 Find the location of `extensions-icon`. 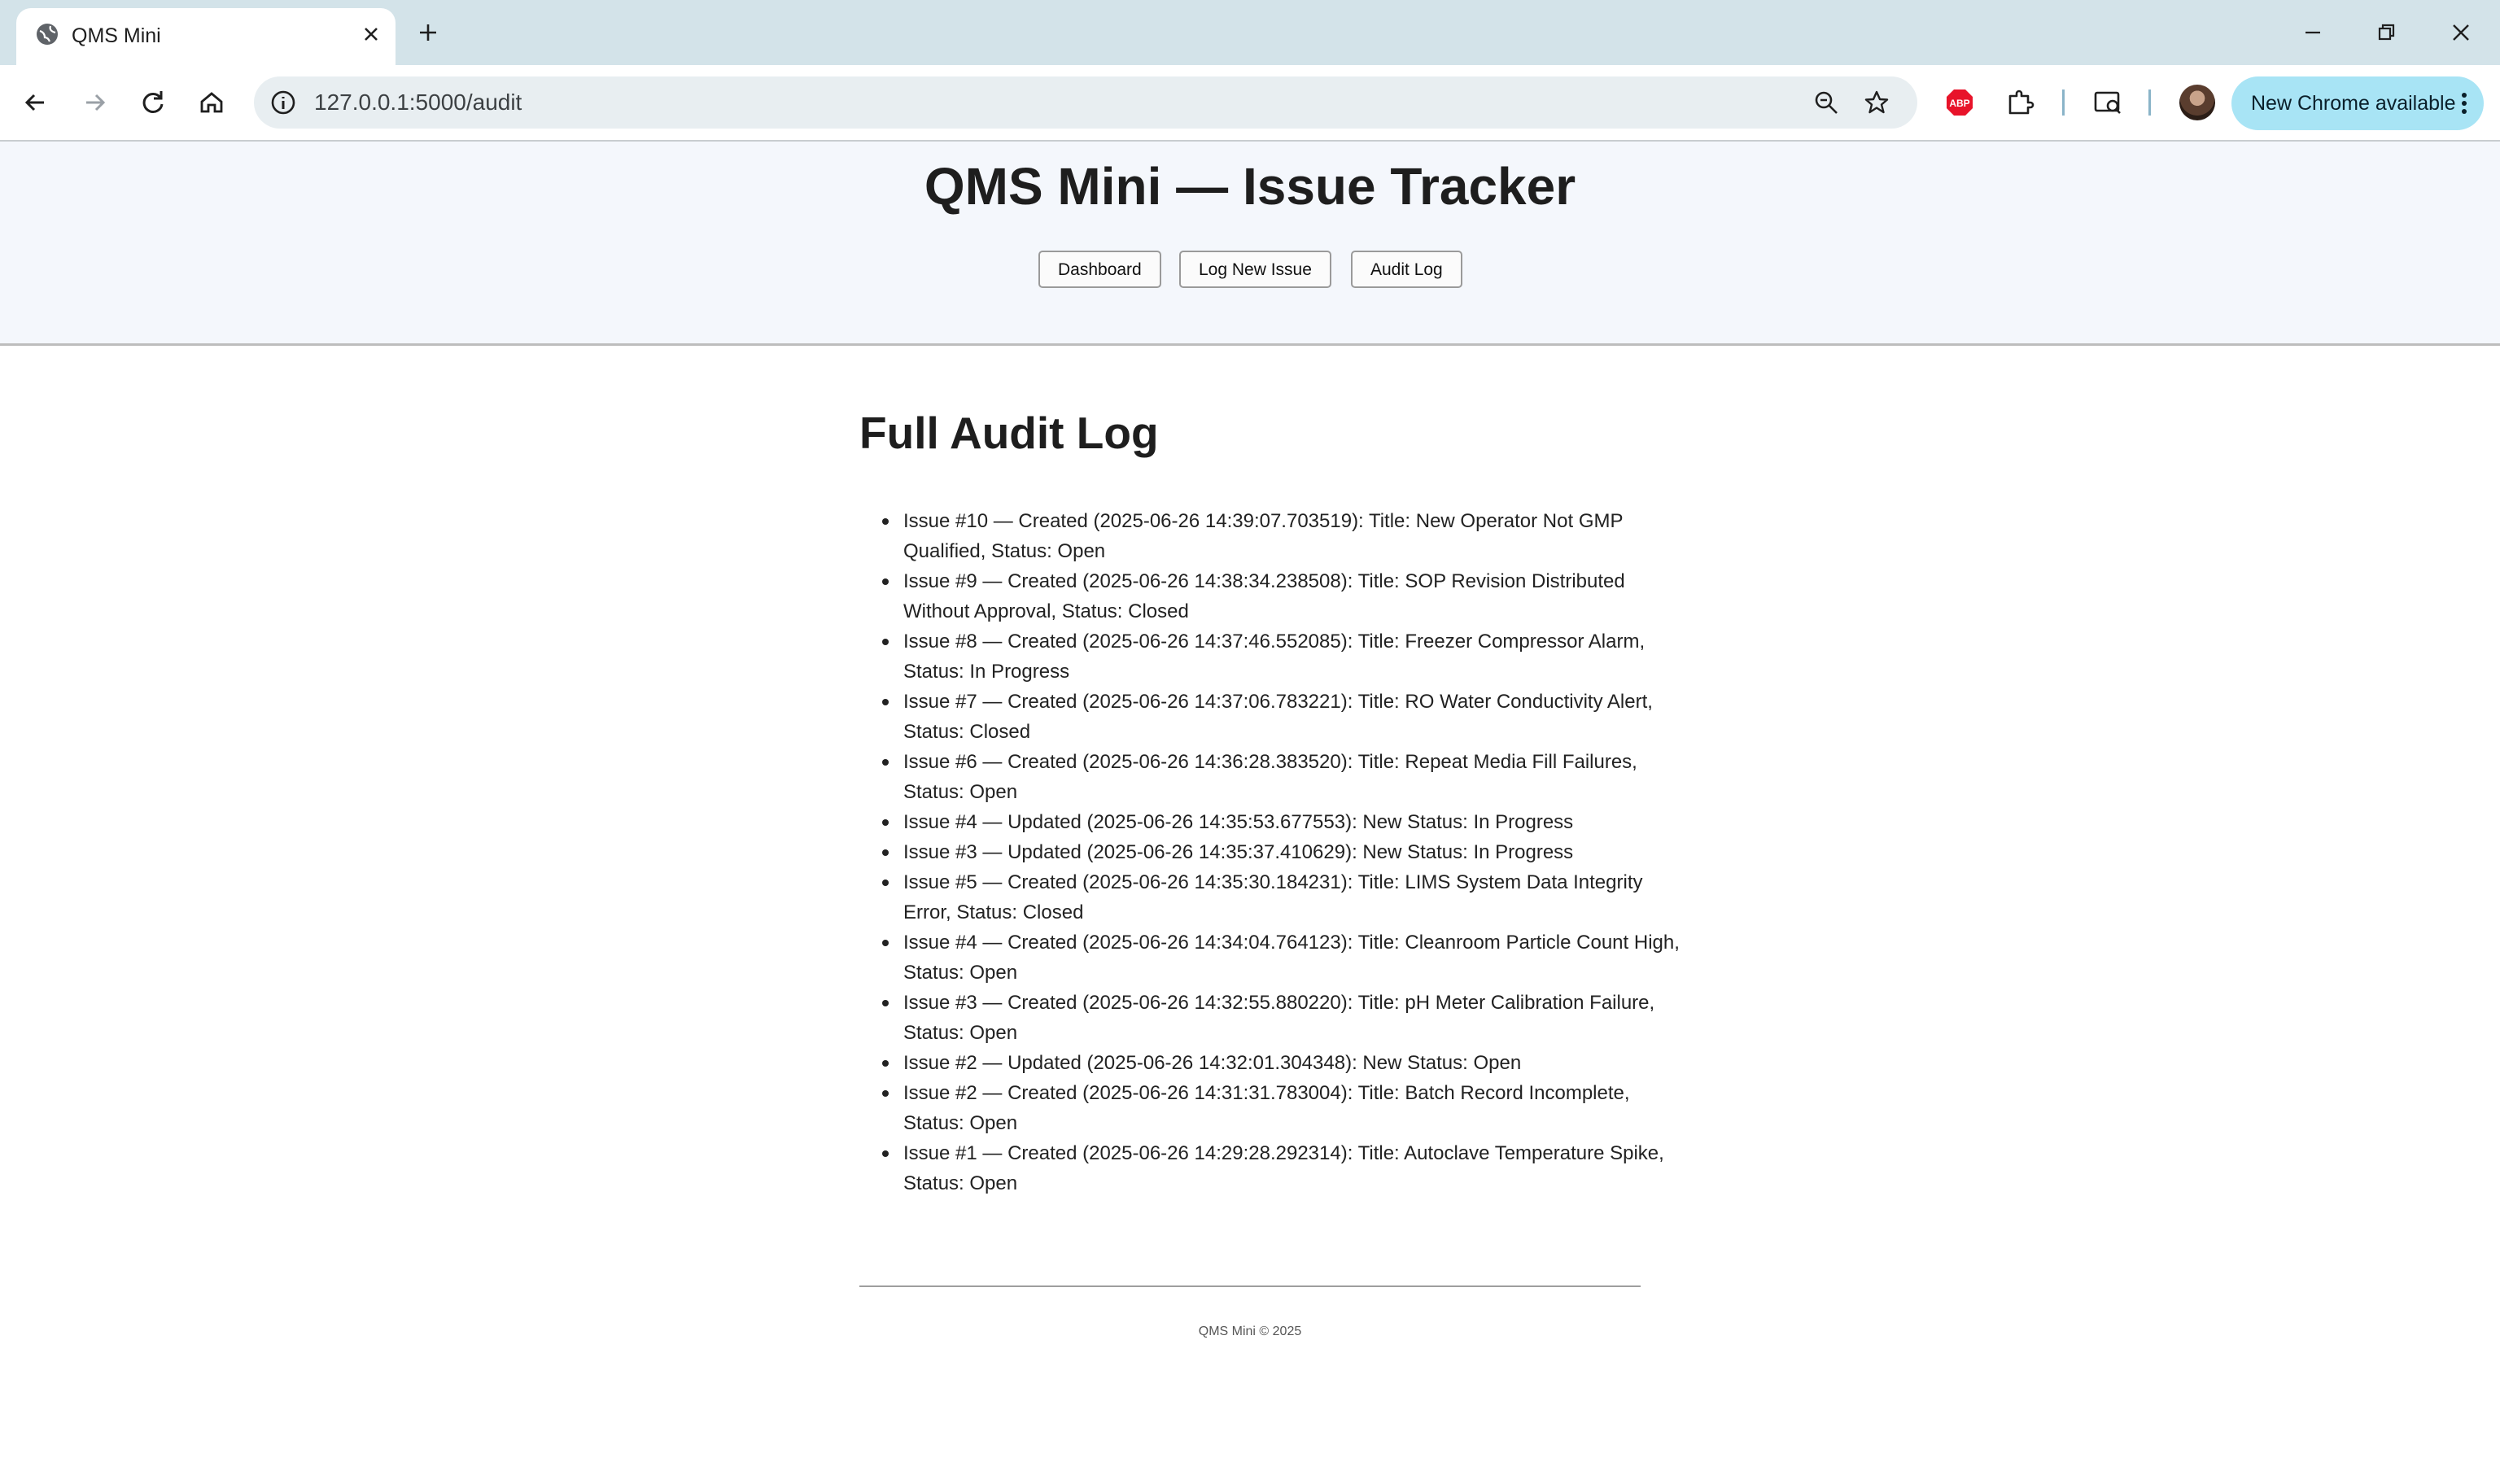

extensions-icon is located at coordinates (2020, 103).